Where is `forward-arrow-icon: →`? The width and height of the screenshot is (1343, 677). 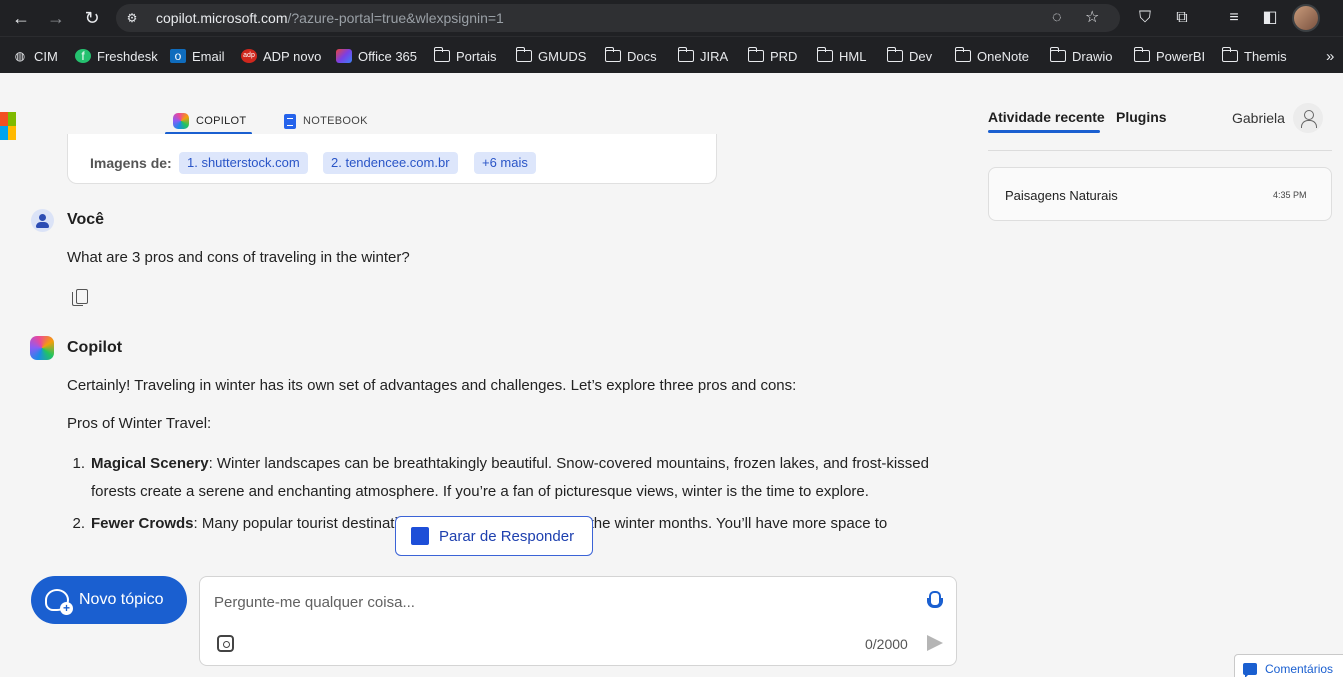 forward-arrow-icon: → is located at coordinates (56, 18).